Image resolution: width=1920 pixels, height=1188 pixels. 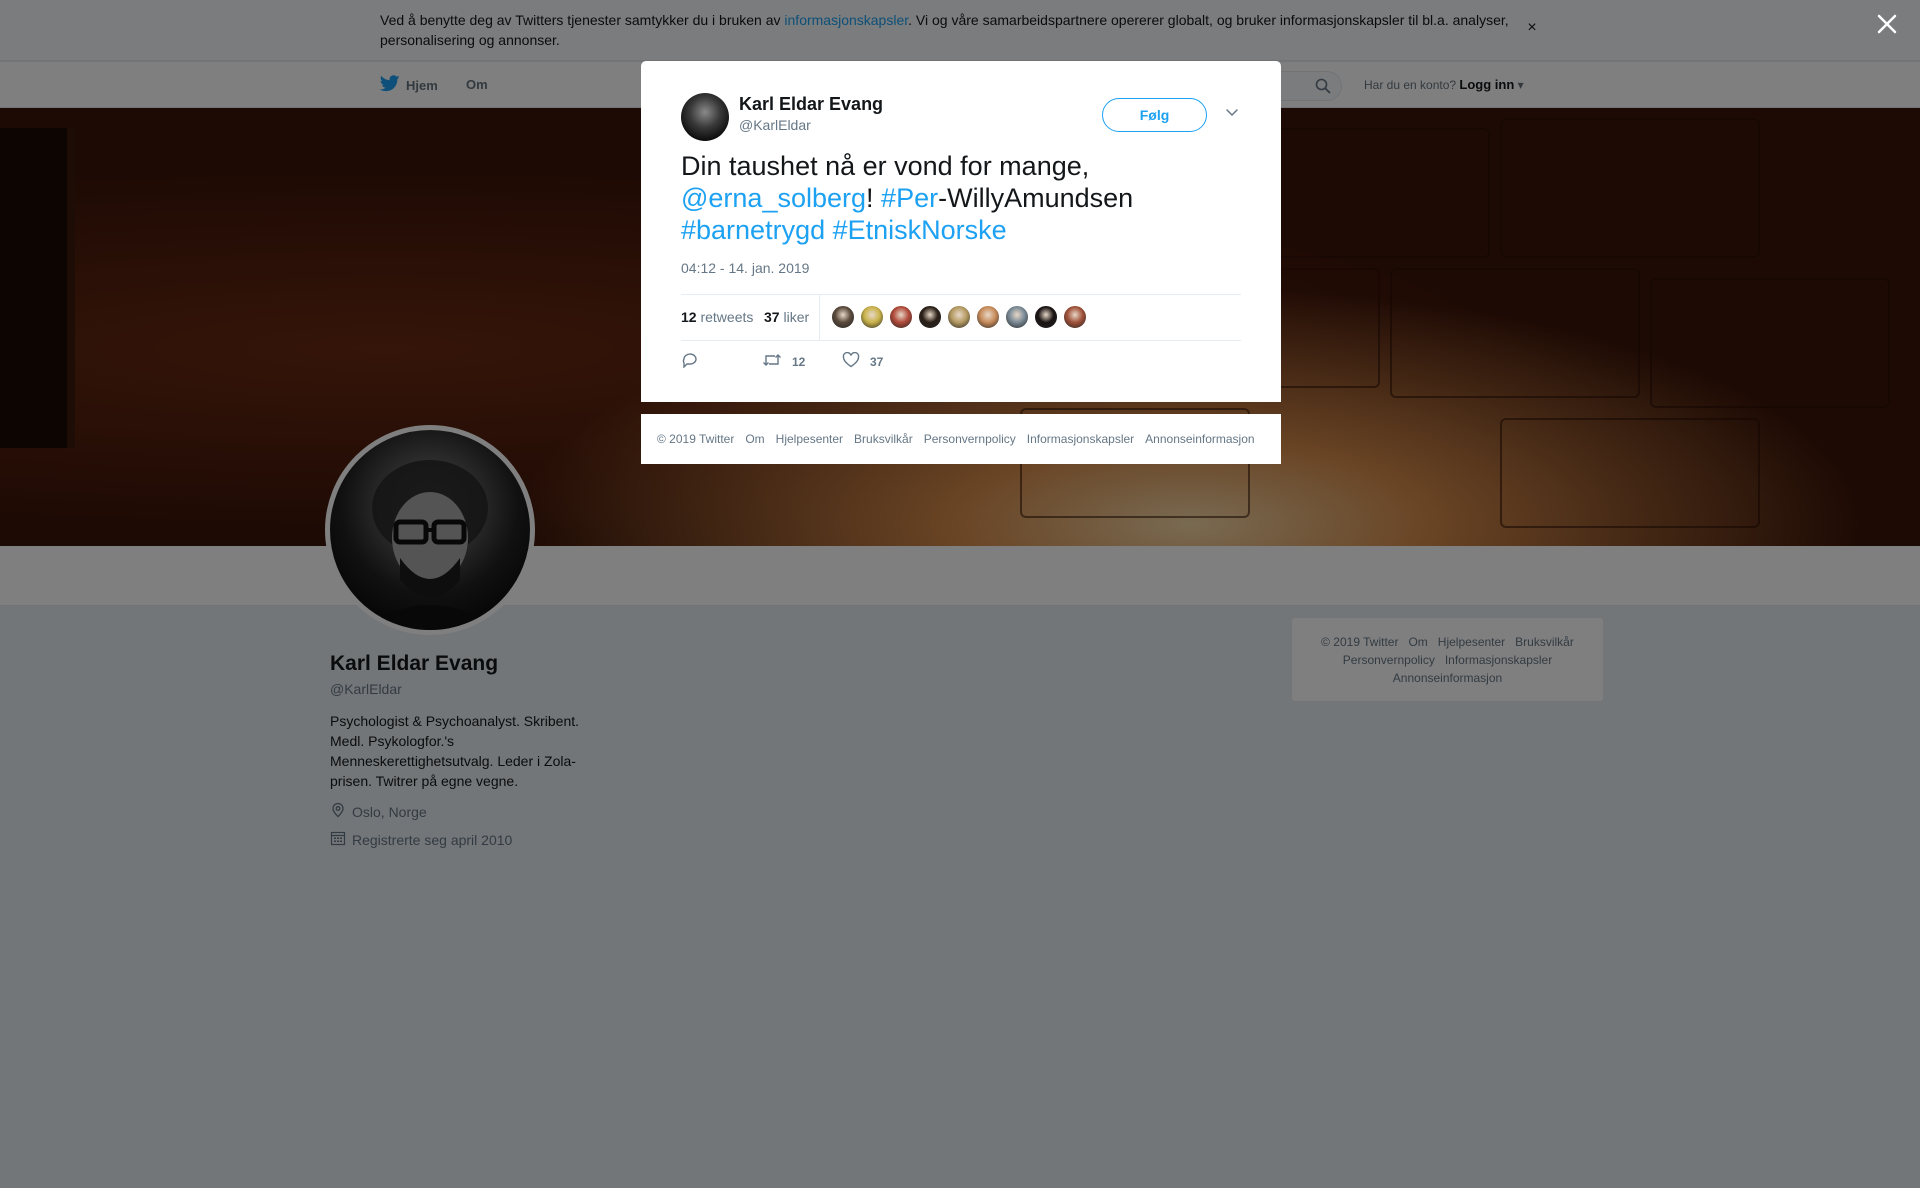 What do you see at coordinates (796, 317) in the screenshot?
I see `likes-label: liker` at bounding box center [796, 317].